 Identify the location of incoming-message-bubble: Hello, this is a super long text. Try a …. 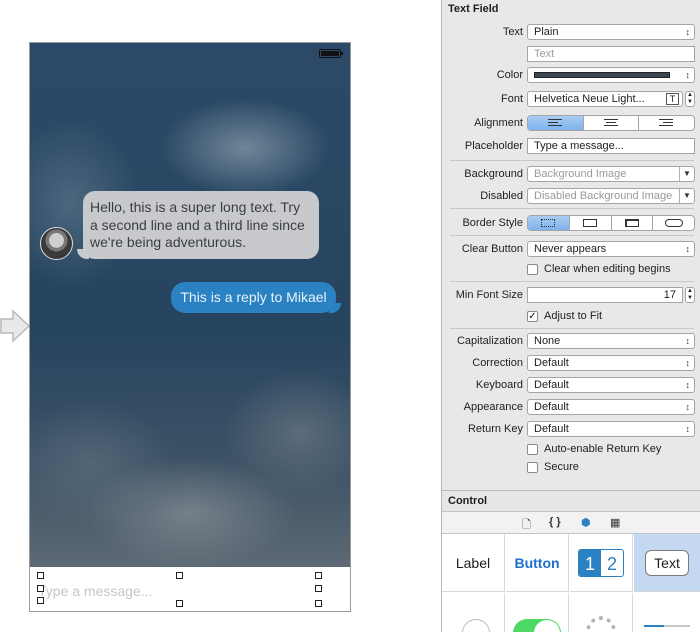
(198, 225).